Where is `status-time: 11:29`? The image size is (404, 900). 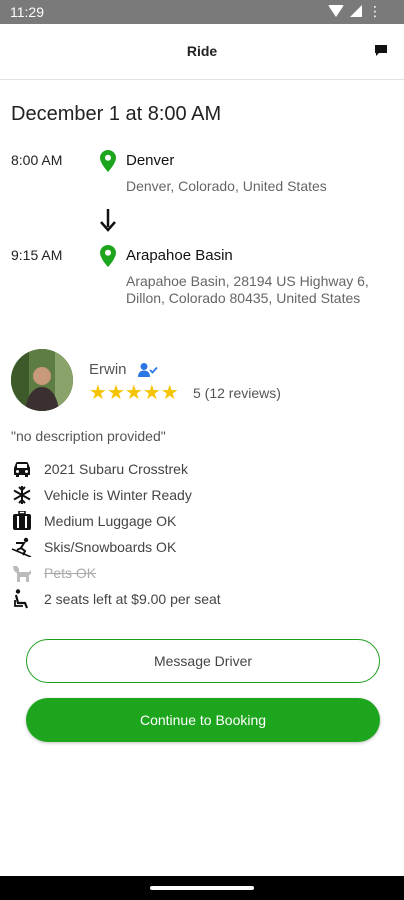 status-time: 11:29 is located at coordinates (27, 12).